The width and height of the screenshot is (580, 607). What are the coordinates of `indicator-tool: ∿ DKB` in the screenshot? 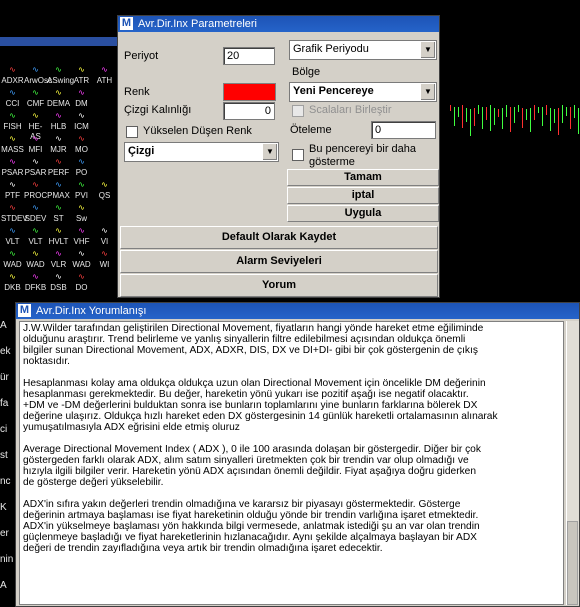 It's located at (12, 283).